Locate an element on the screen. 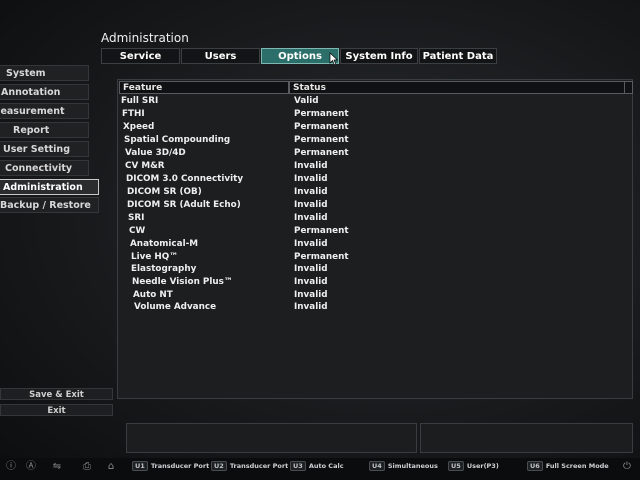 The width and height of the screenshot is (640, 480). power-icon: ⏻ is located at coordinates (627, 466).